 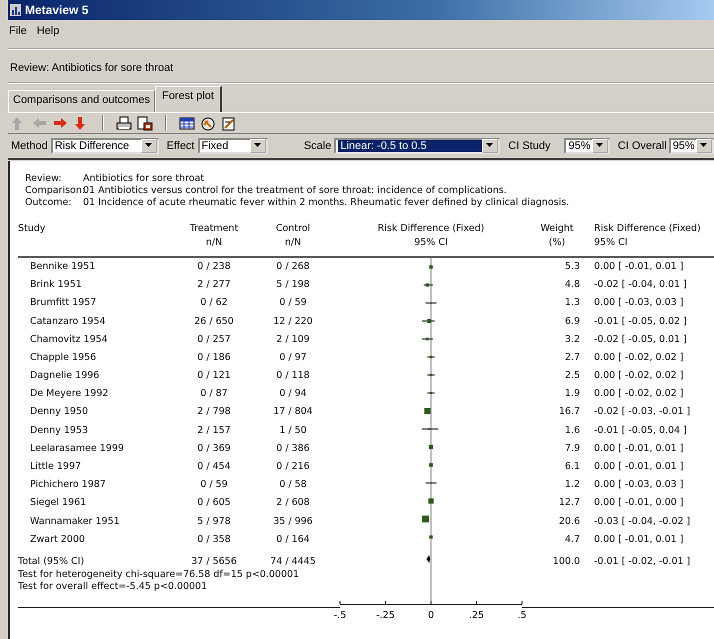 What do you see at coordinates (522, 615) in the screenshot?
I see `axis-tick-label: .5` at bounding box center [522, 615].